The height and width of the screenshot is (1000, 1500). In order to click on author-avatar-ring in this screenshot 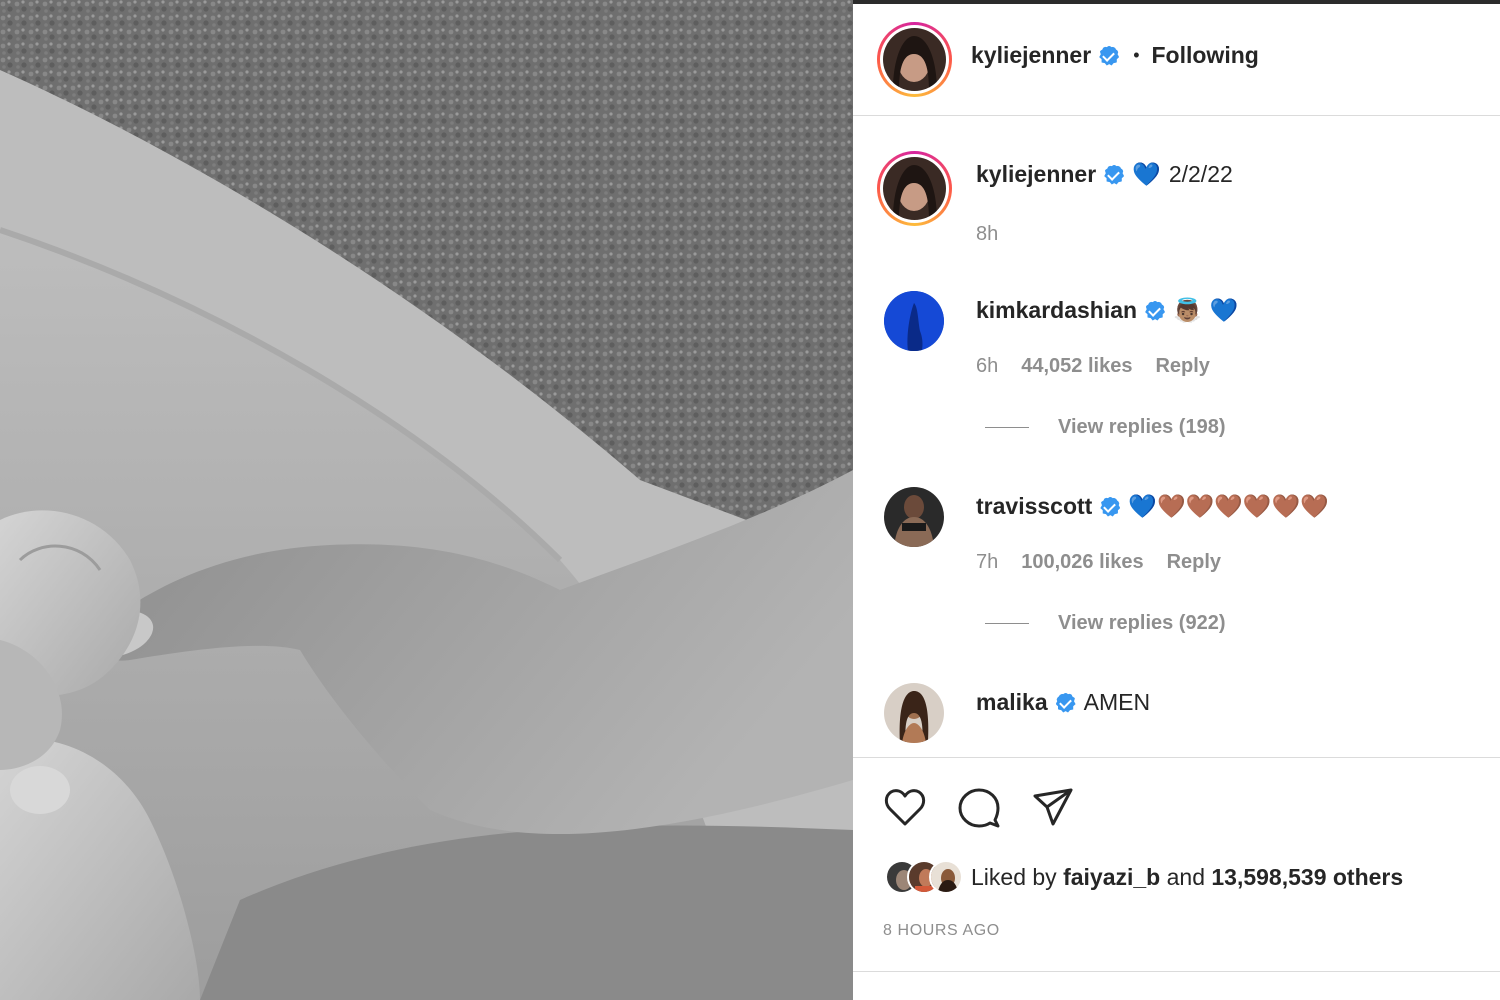, I will do `click(914, 59)`.